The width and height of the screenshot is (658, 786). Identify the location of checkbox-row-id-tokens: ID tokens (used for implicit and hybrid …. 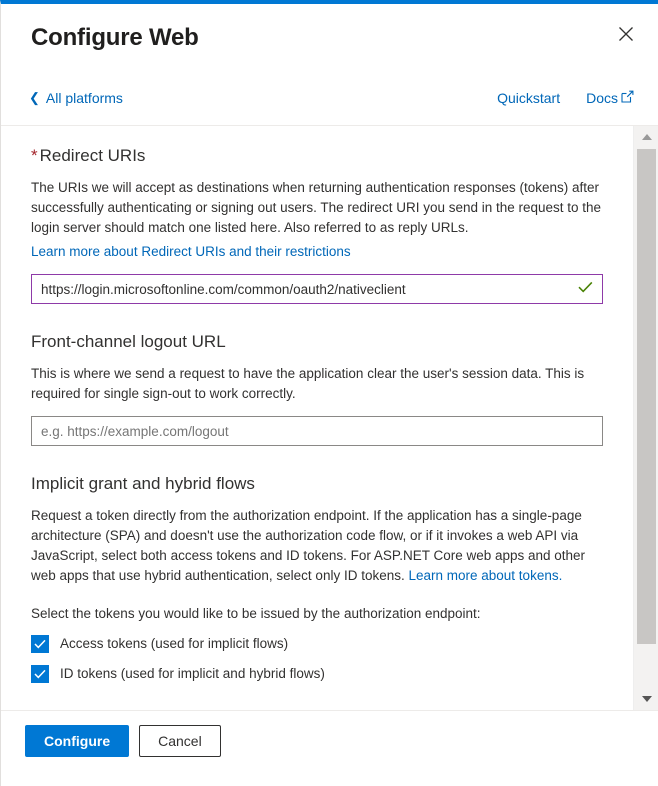
(317, 674).